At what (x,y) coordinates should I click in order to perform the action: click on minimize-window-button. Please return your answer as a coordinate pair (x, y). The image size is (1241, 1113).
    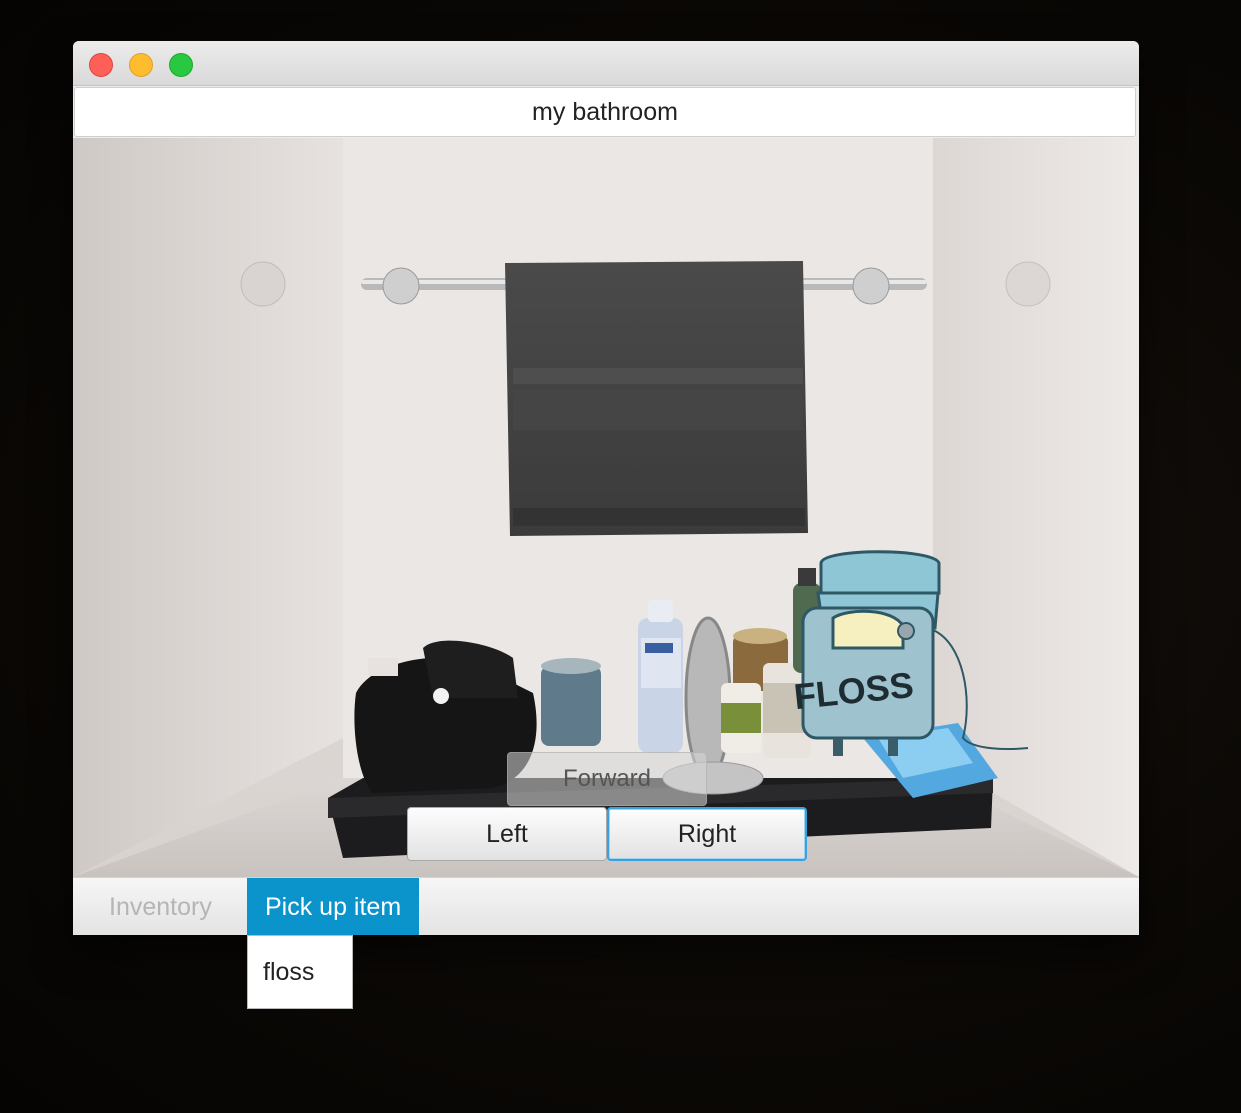
    Looking at the image, I should click on (141, 65).